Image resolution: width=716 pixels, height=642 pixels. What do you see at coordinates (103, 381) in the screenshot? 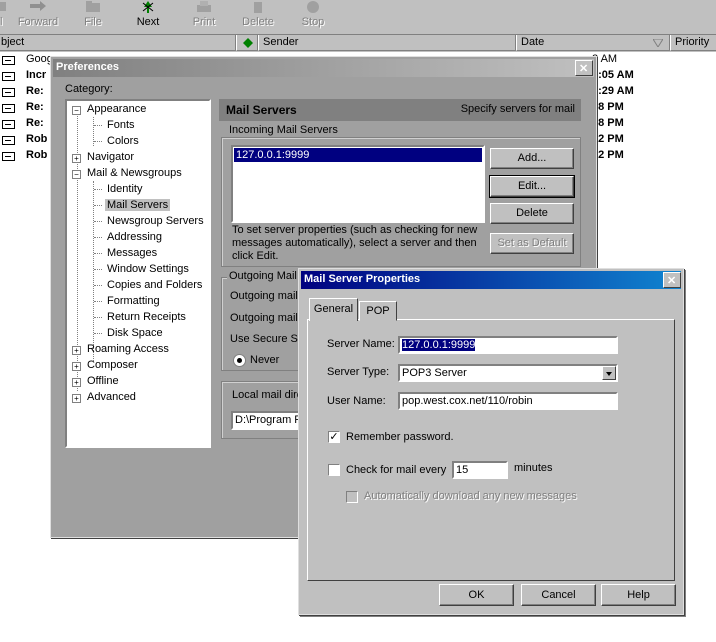
I see `tree-item-offline: Offline` at bounding box center [103, 381].